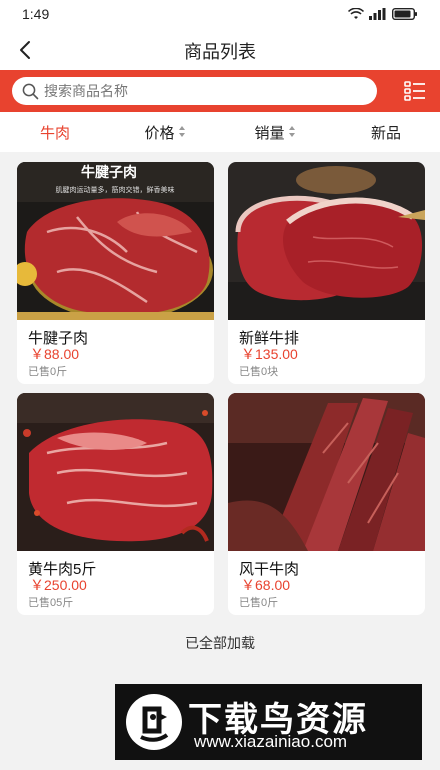 The image size is (440, 770). What do you see at coordinates (269, 133) in the screenshot?
I see `filter-label: 销量` at bounding box center [269, 133].